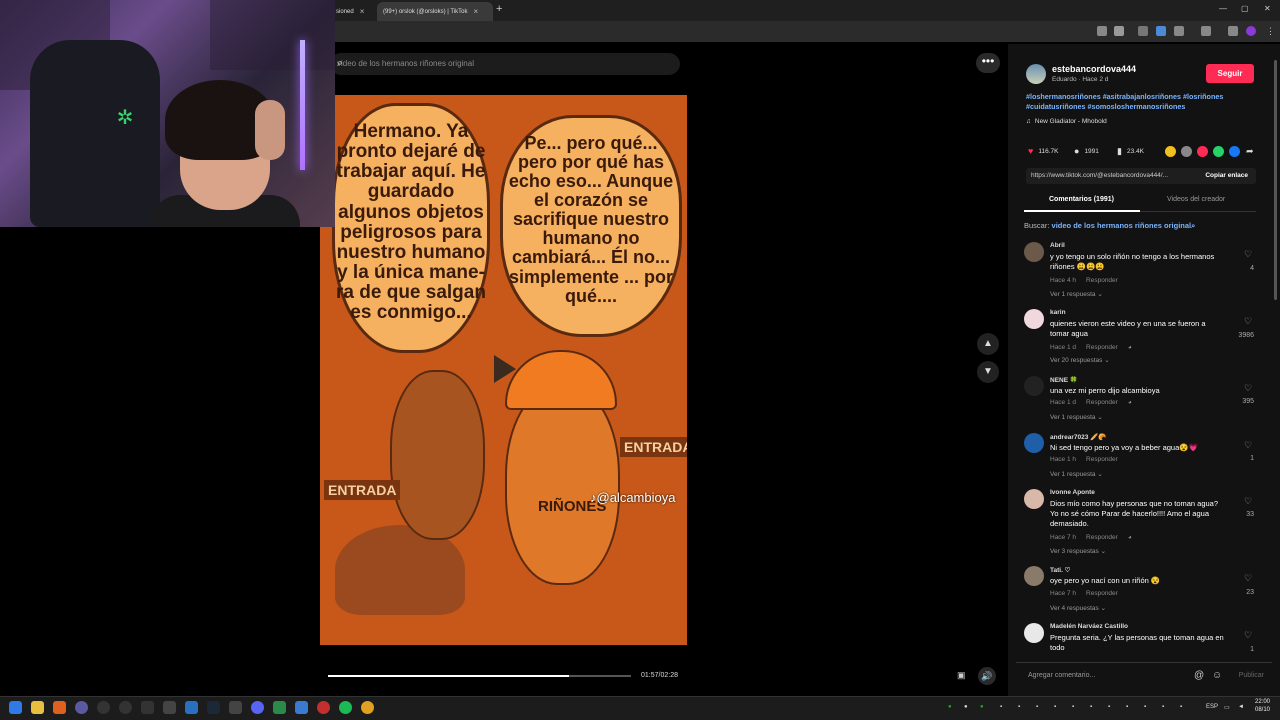 The image size is (1280, 720). Describe the element at coordinates (59, 707) in the screenshot. I see `search-icon` at that location.